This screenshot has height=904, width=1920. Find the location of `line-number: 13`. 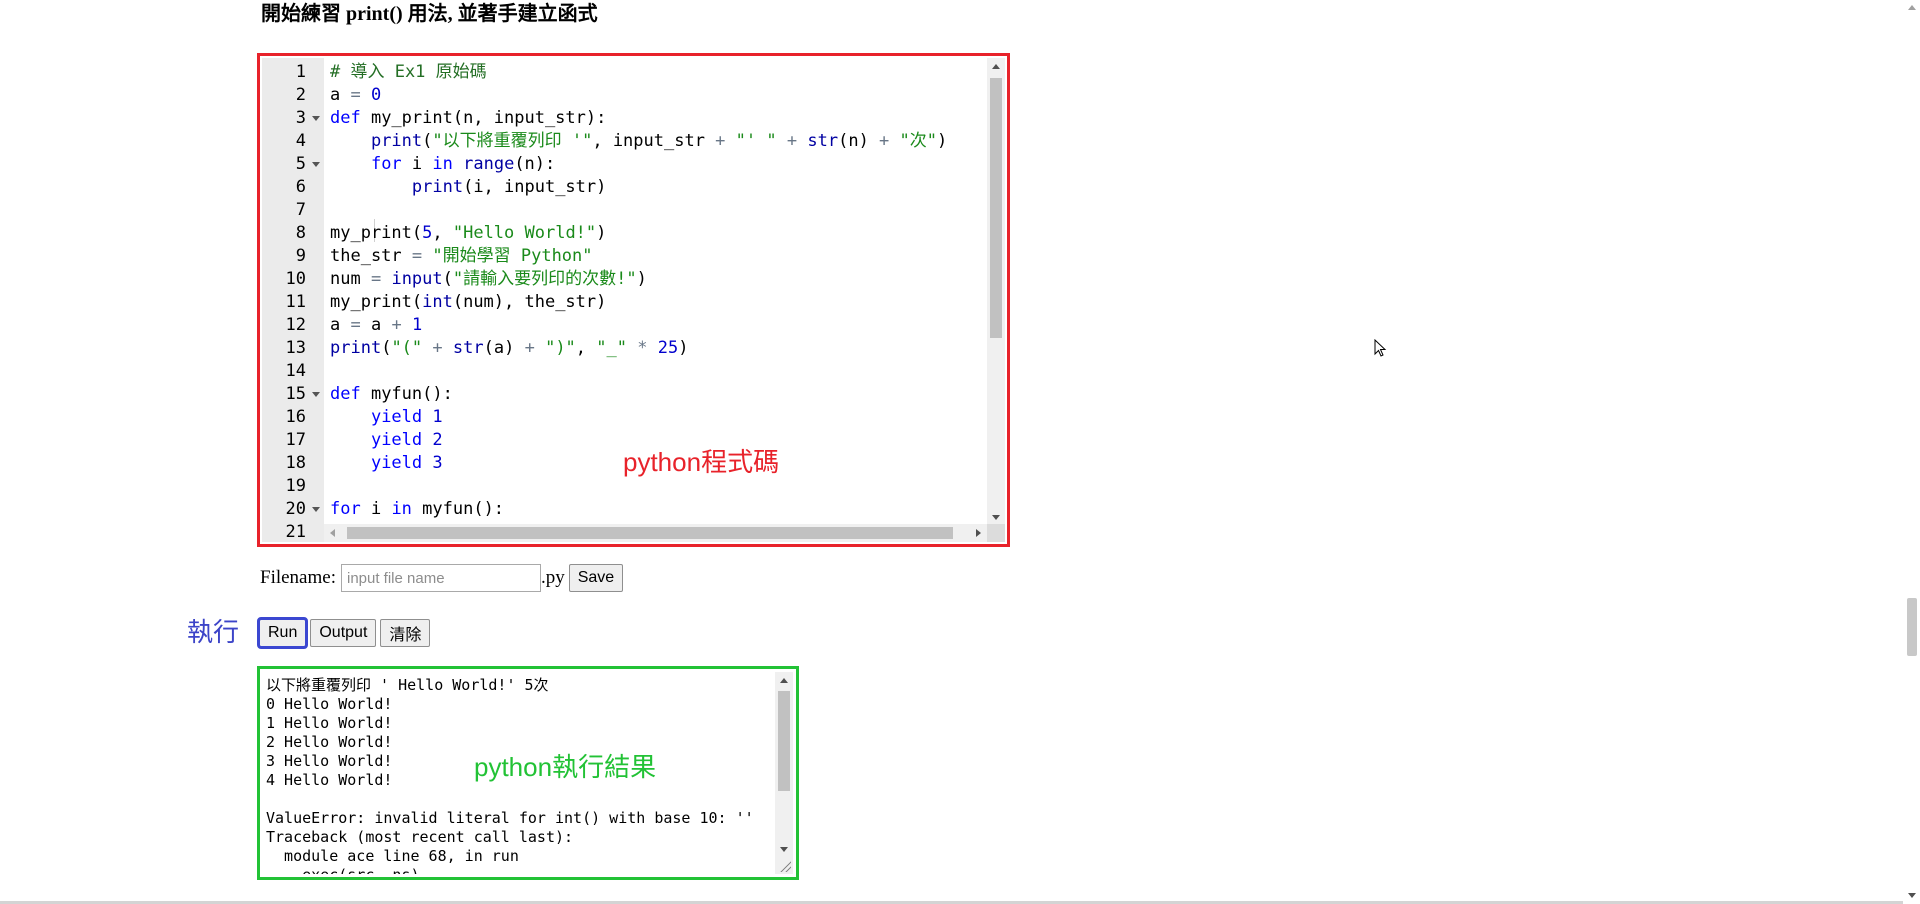

line-number: 13 is located at coordinates (295, 348).